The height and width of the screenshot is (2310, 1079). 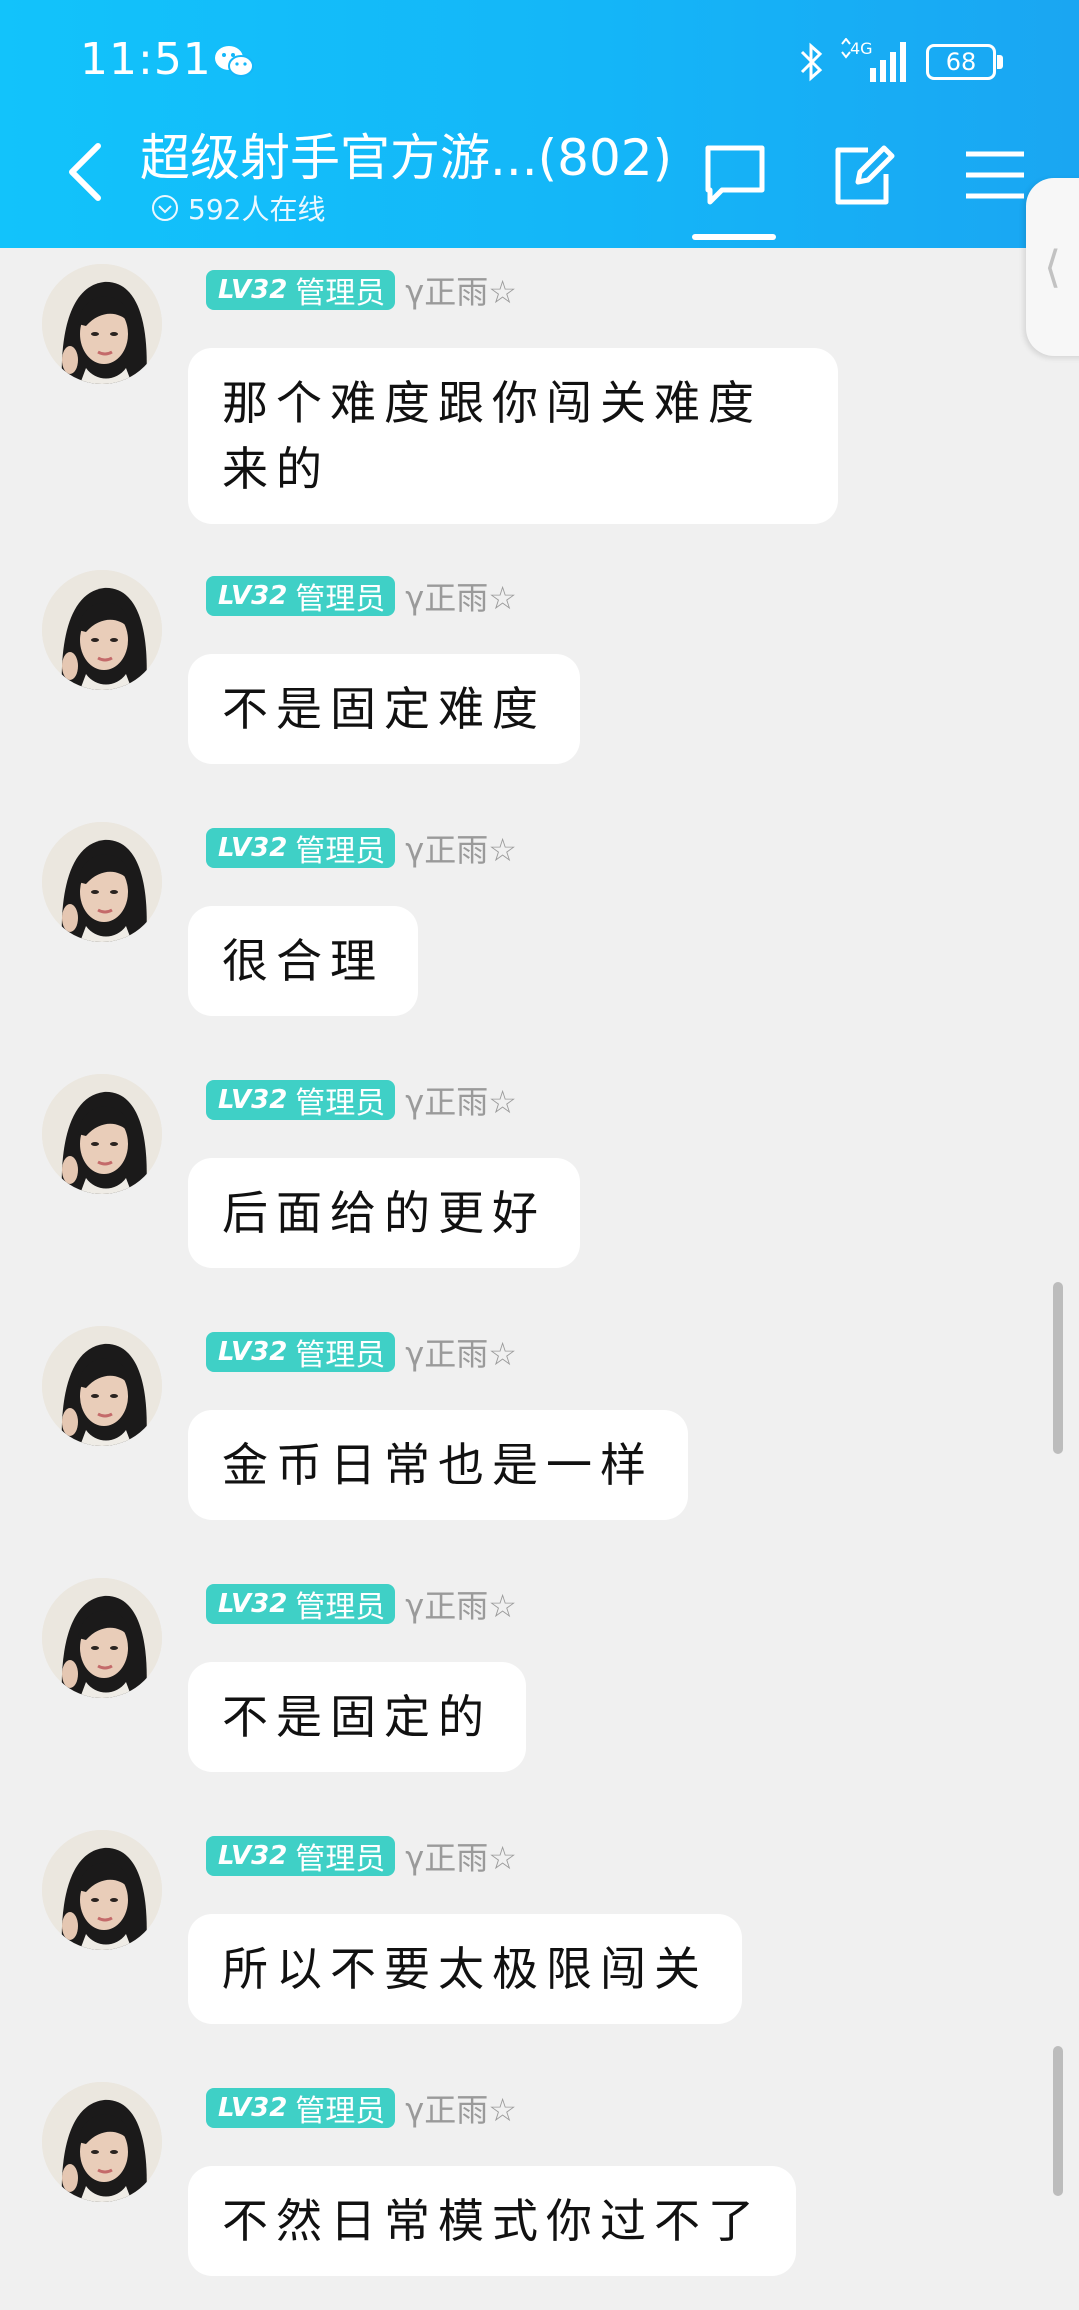 What do you see at coordinates (1058, 1368) in the screenshot?
I see `scrollbar-thumb` at bounding box center [1058, 1368].